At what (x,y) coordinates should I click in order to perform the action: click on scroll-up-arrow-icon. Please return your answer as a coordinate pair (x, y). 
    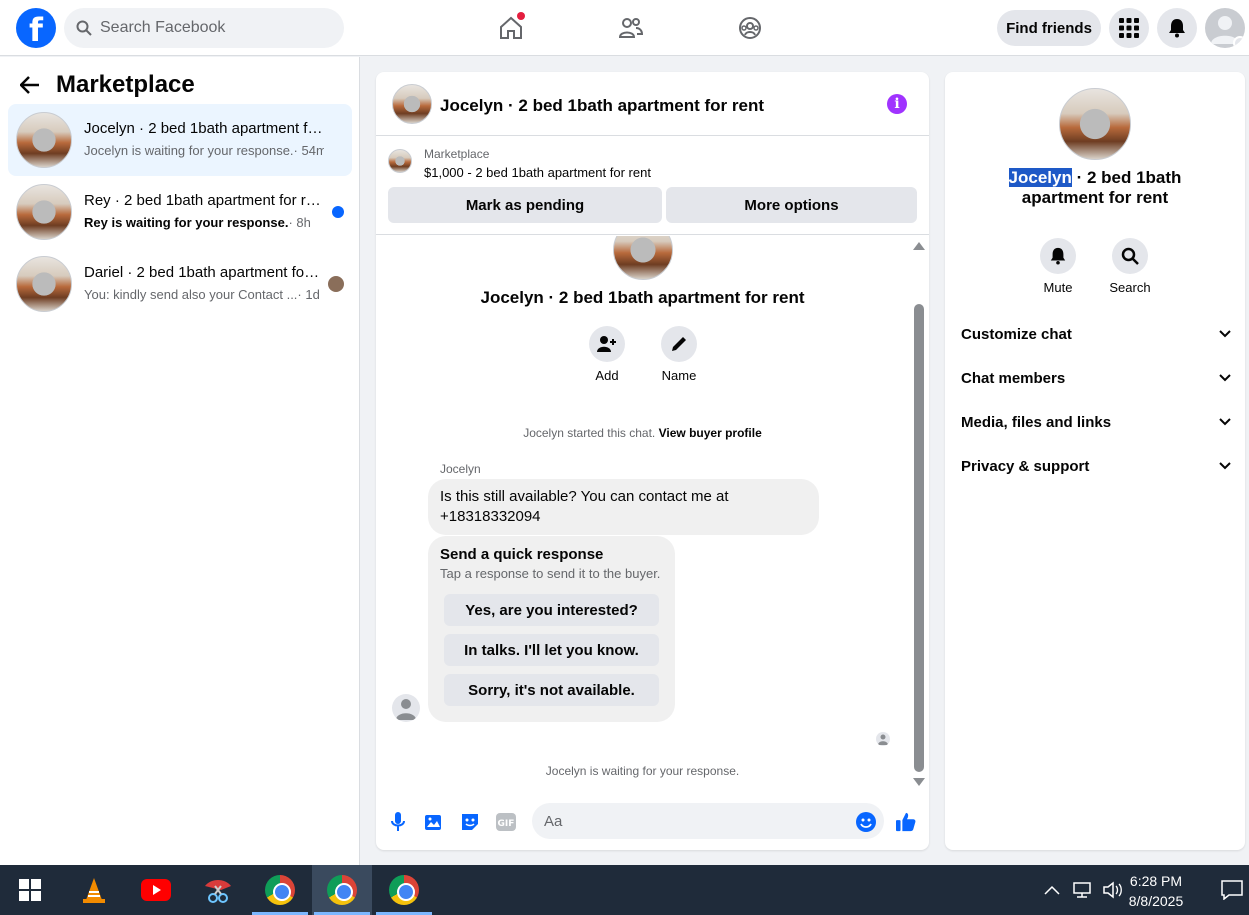
    Looking at the image, I should click on (919, 246).